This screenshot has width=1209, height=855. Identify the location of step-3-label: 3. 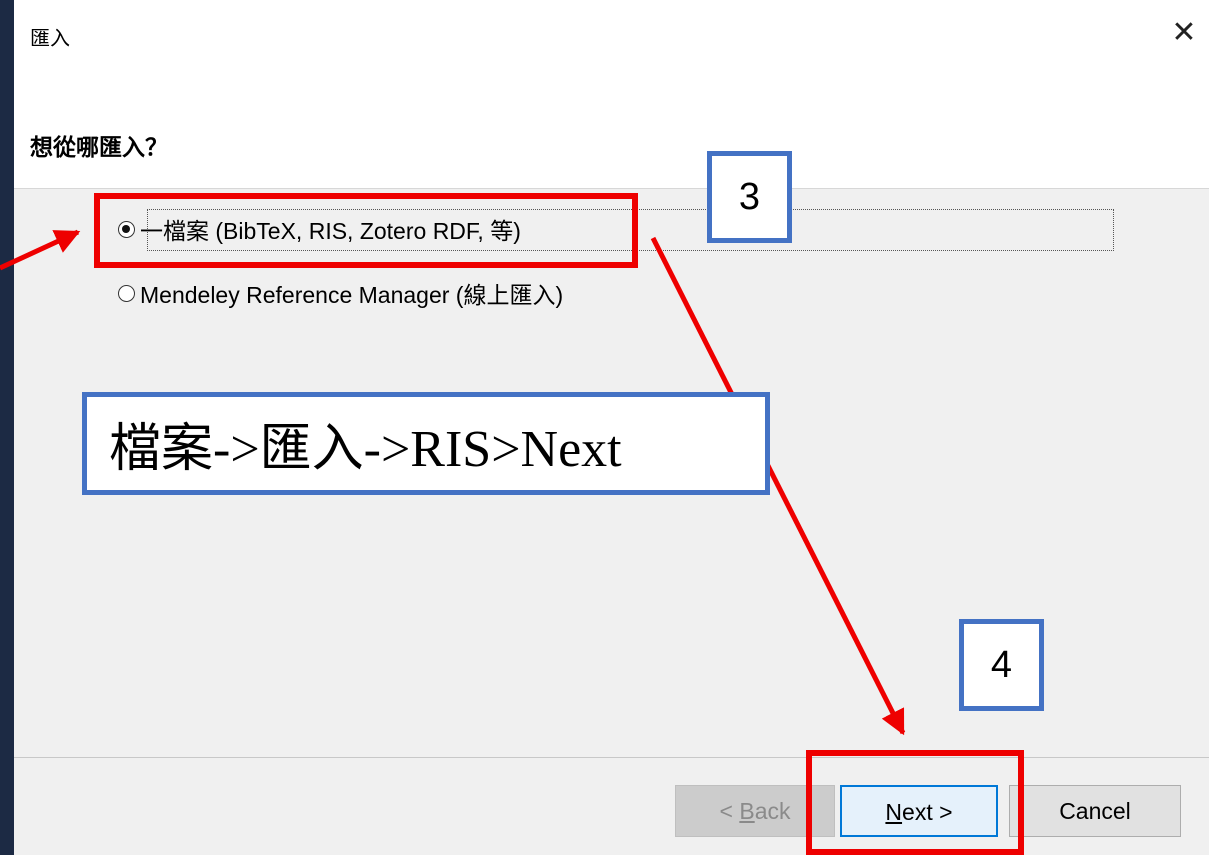
(749, 197).